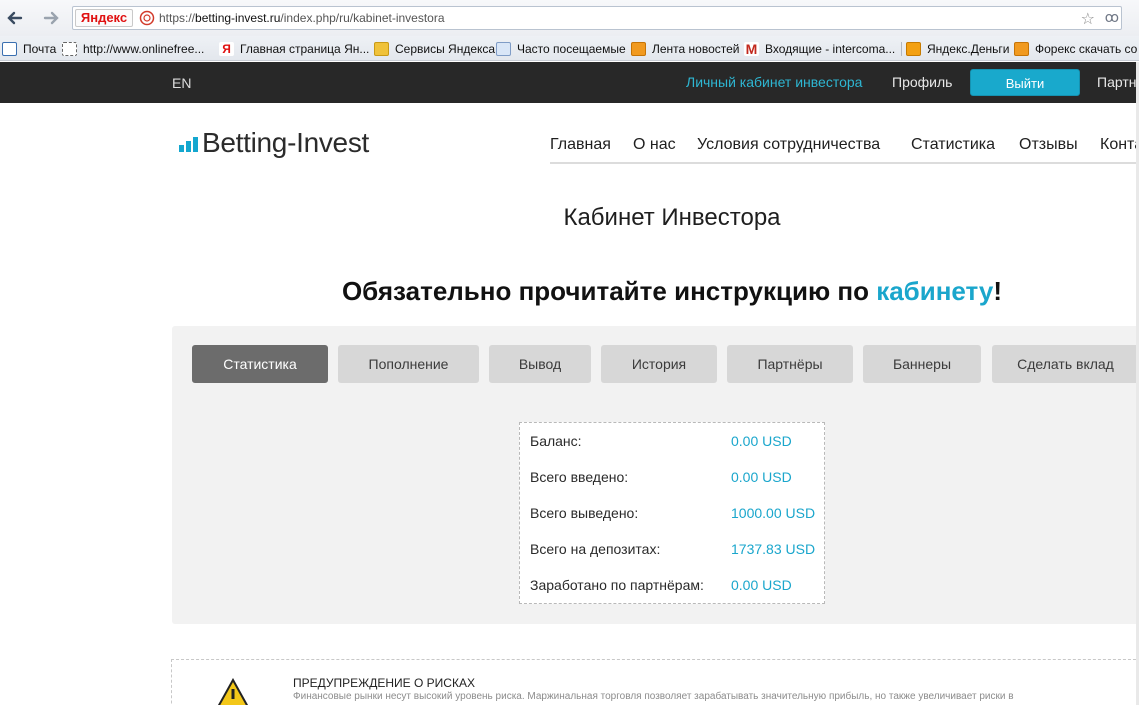 This screenshot has height=705, width=1139. I want to click on bookmark-label: Почта, so click(40, 48).